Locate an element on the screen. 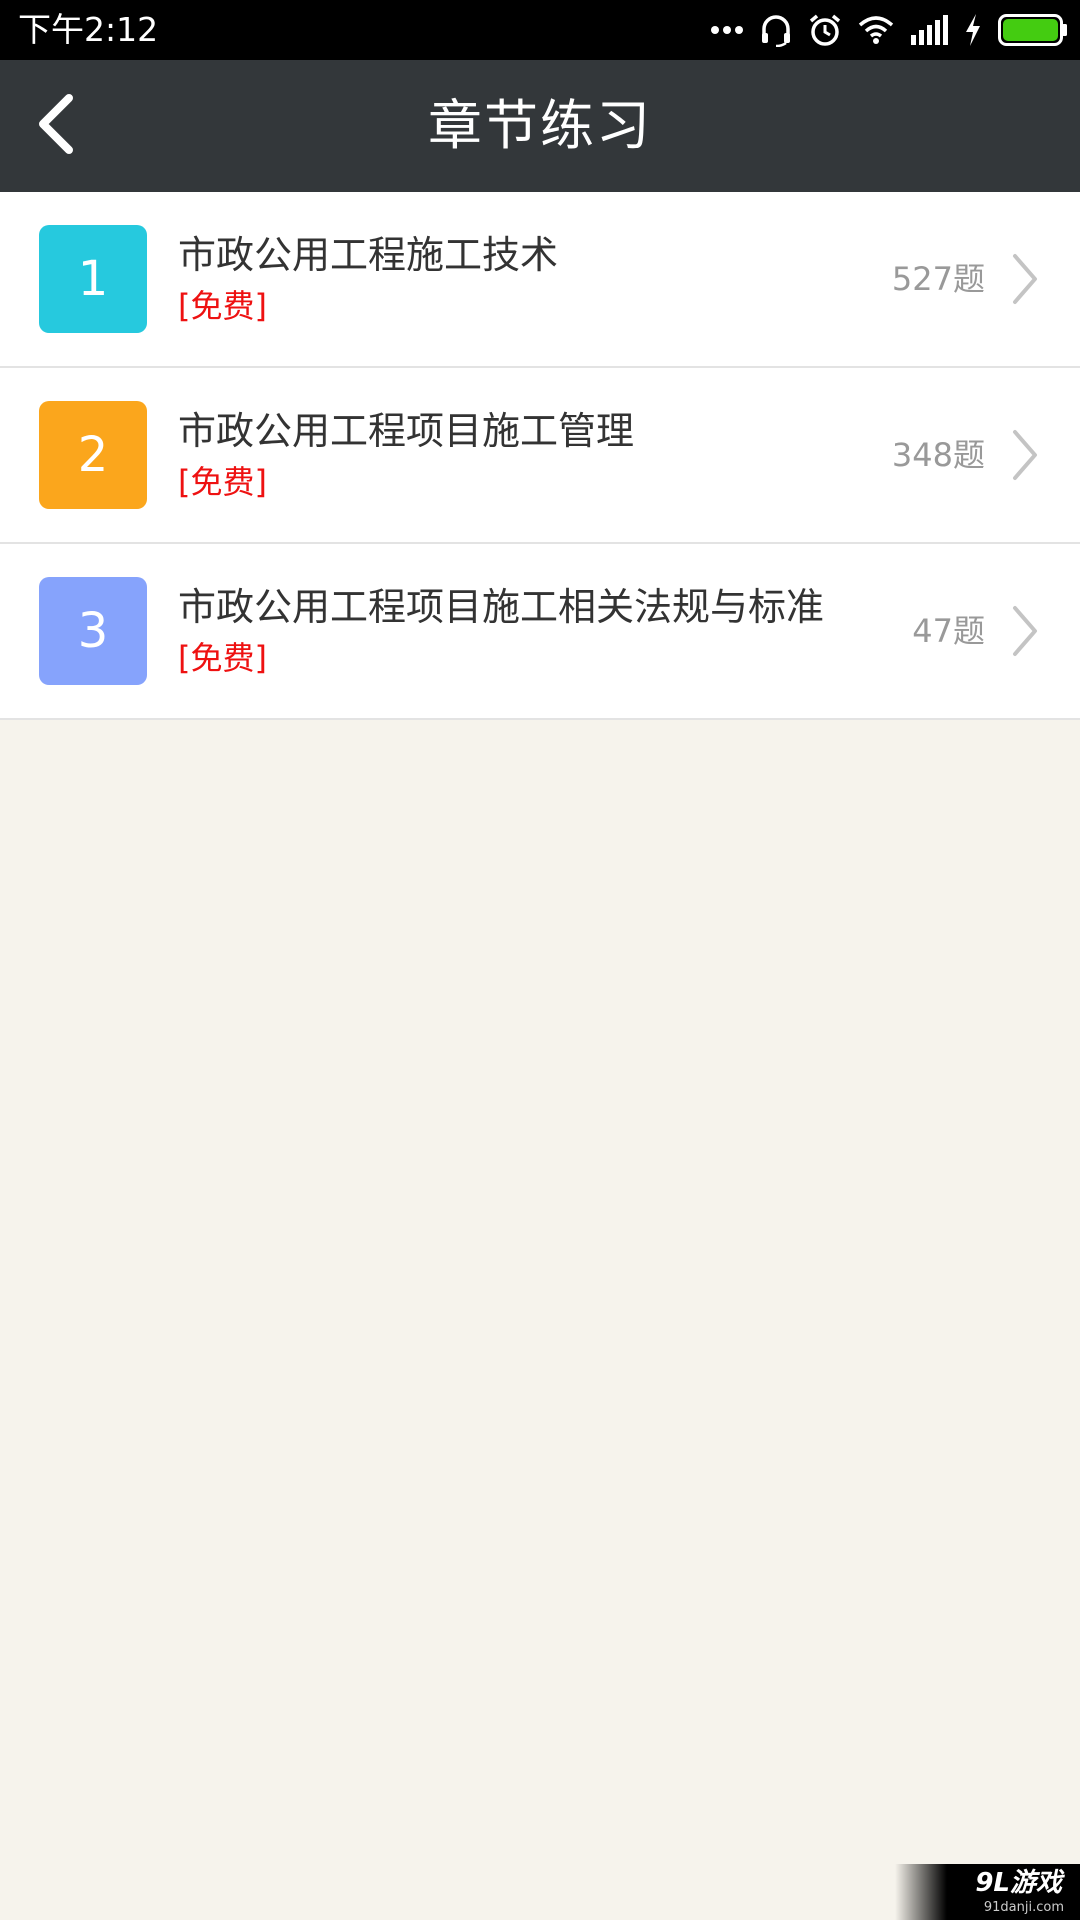  chapter-item-1: 1 市政公用工程施工技术 [免费] 527题 is located at coordinates (540, 280).